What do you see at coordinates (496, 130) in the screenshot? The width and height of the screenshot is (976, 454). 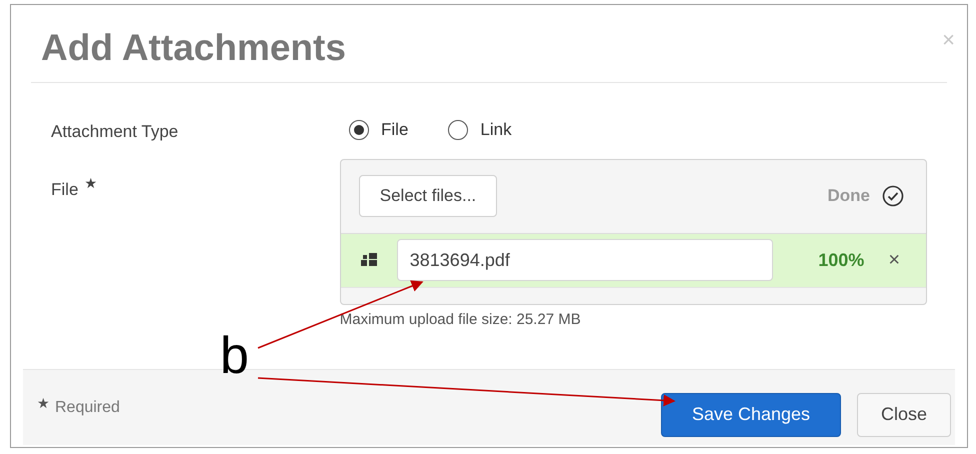 I see `radio-label: Link` at bounding box center [496, 130].